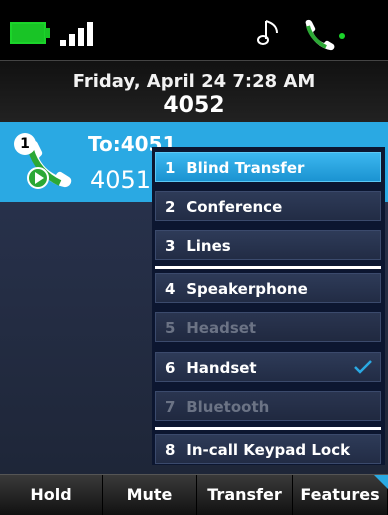 This screenshot has height=515, width=388. I want to click on menu-item-lines: 3 Lines, so click(268, 245).